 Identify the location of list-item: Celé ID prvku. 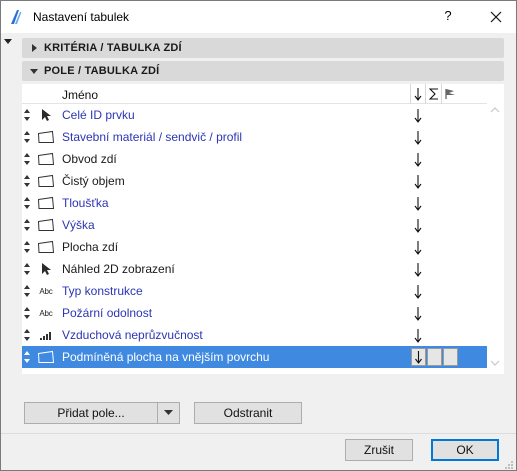
(254, 115).